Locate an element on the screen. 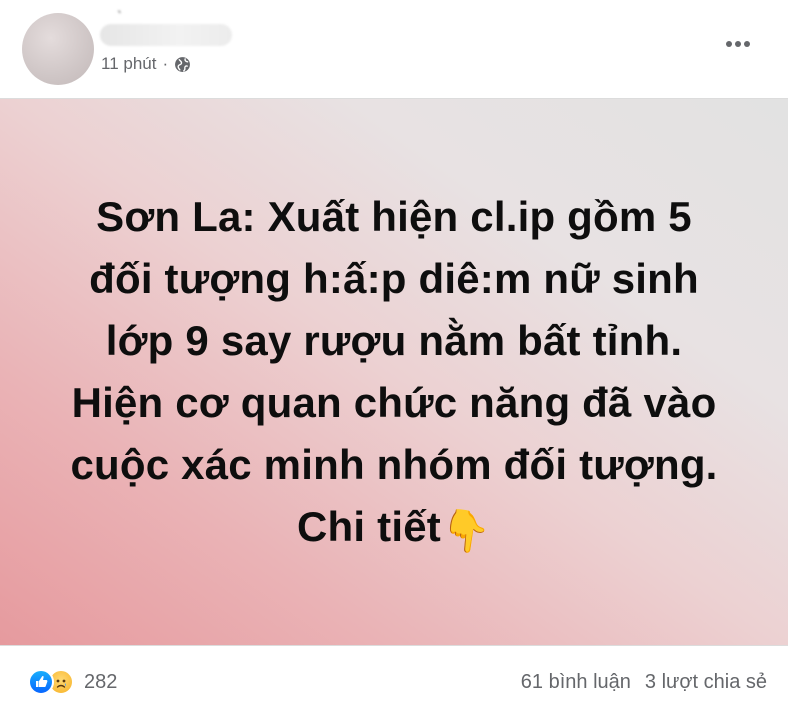 Image resolution: width=788 pixels, height=708 pixels. like-icon is located at coordinates (41, 682).